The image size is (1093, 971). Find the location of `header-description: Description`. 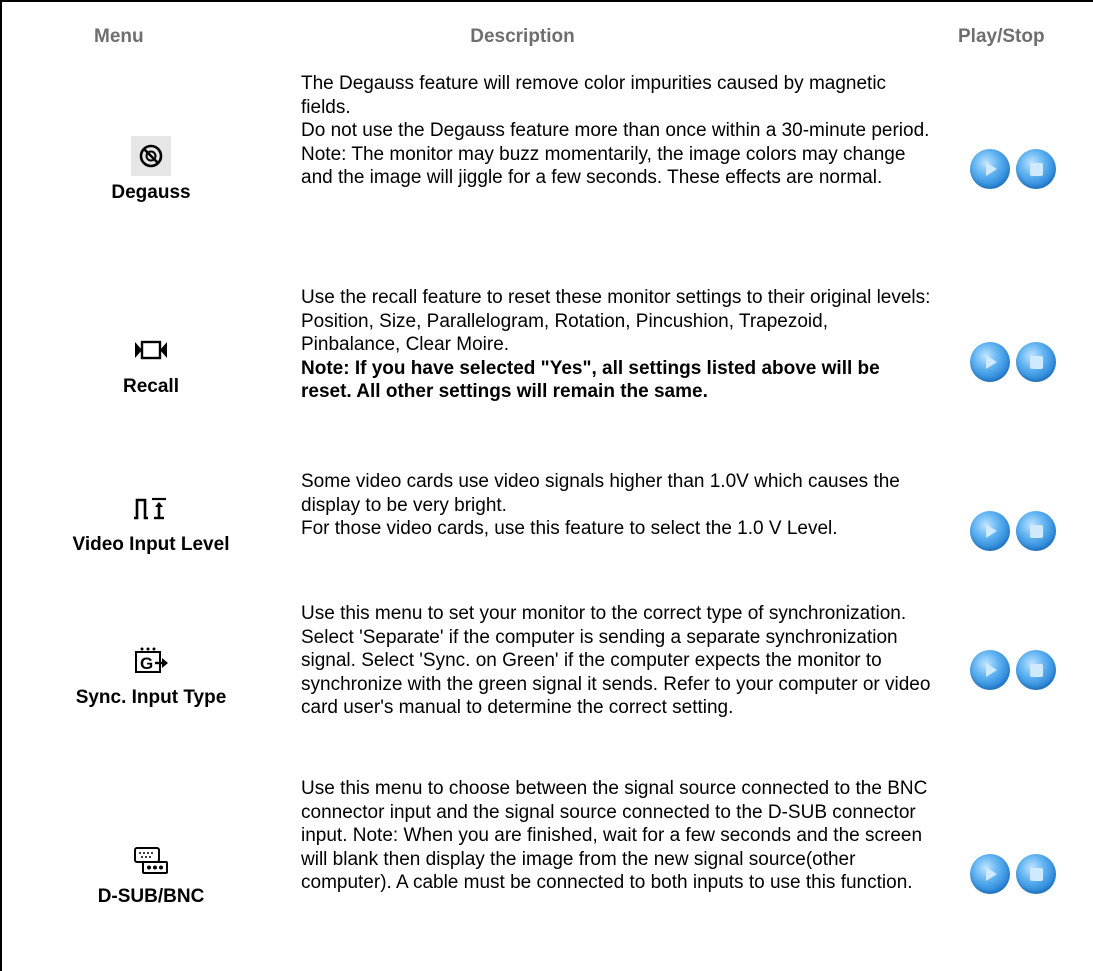

header-description: Description is located at coordinates (546, 37).